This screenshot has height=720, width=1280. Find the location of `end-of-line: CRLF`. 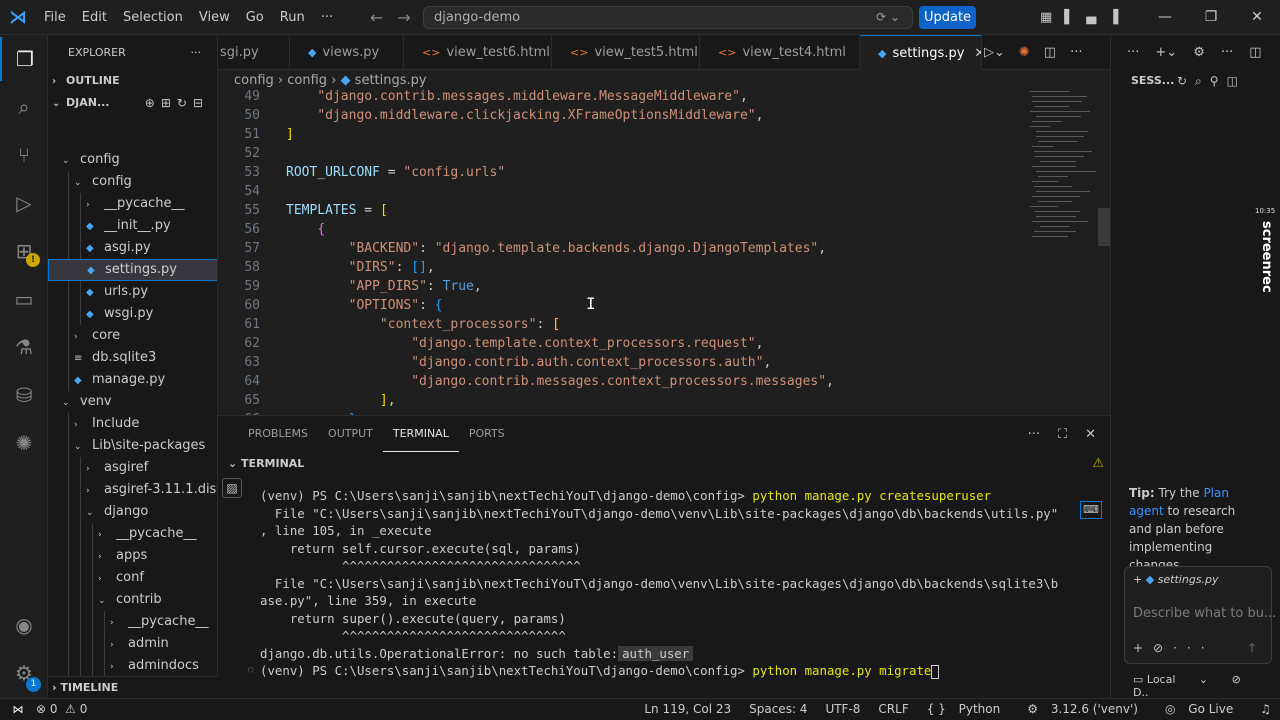

end-of-line: CRLF is located at coordinates (893, 709).